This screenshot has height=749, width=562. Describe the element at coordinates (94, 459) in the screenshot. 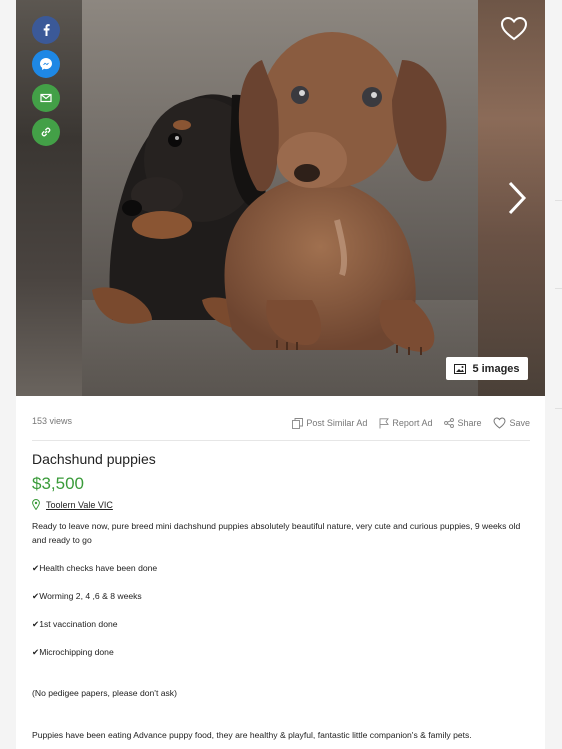

I see `listing-title: Dachshund puppies` at that location.